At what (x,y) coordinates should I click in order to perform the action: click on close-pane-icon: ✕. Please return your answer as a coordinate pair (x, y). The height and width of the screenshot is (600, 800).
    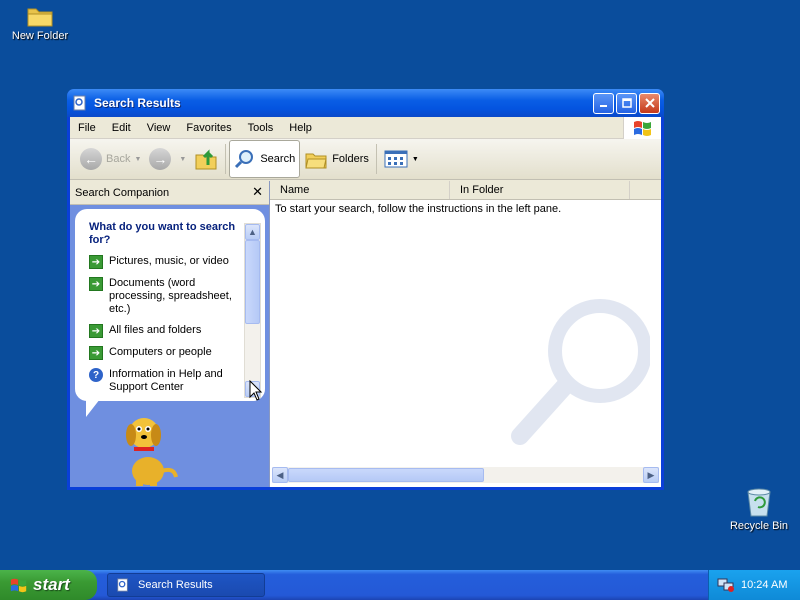
    Looking at the image, I should click on (257, 192).